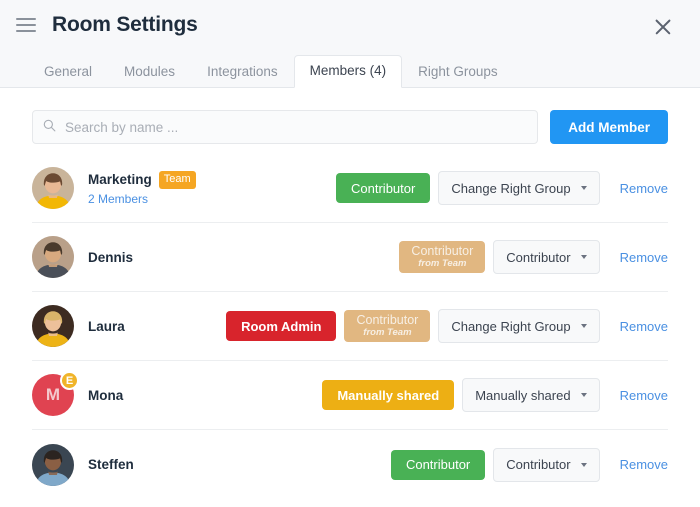  I want to click on member-actions: Contributor Change Right Group Remove, so click(502, 188).